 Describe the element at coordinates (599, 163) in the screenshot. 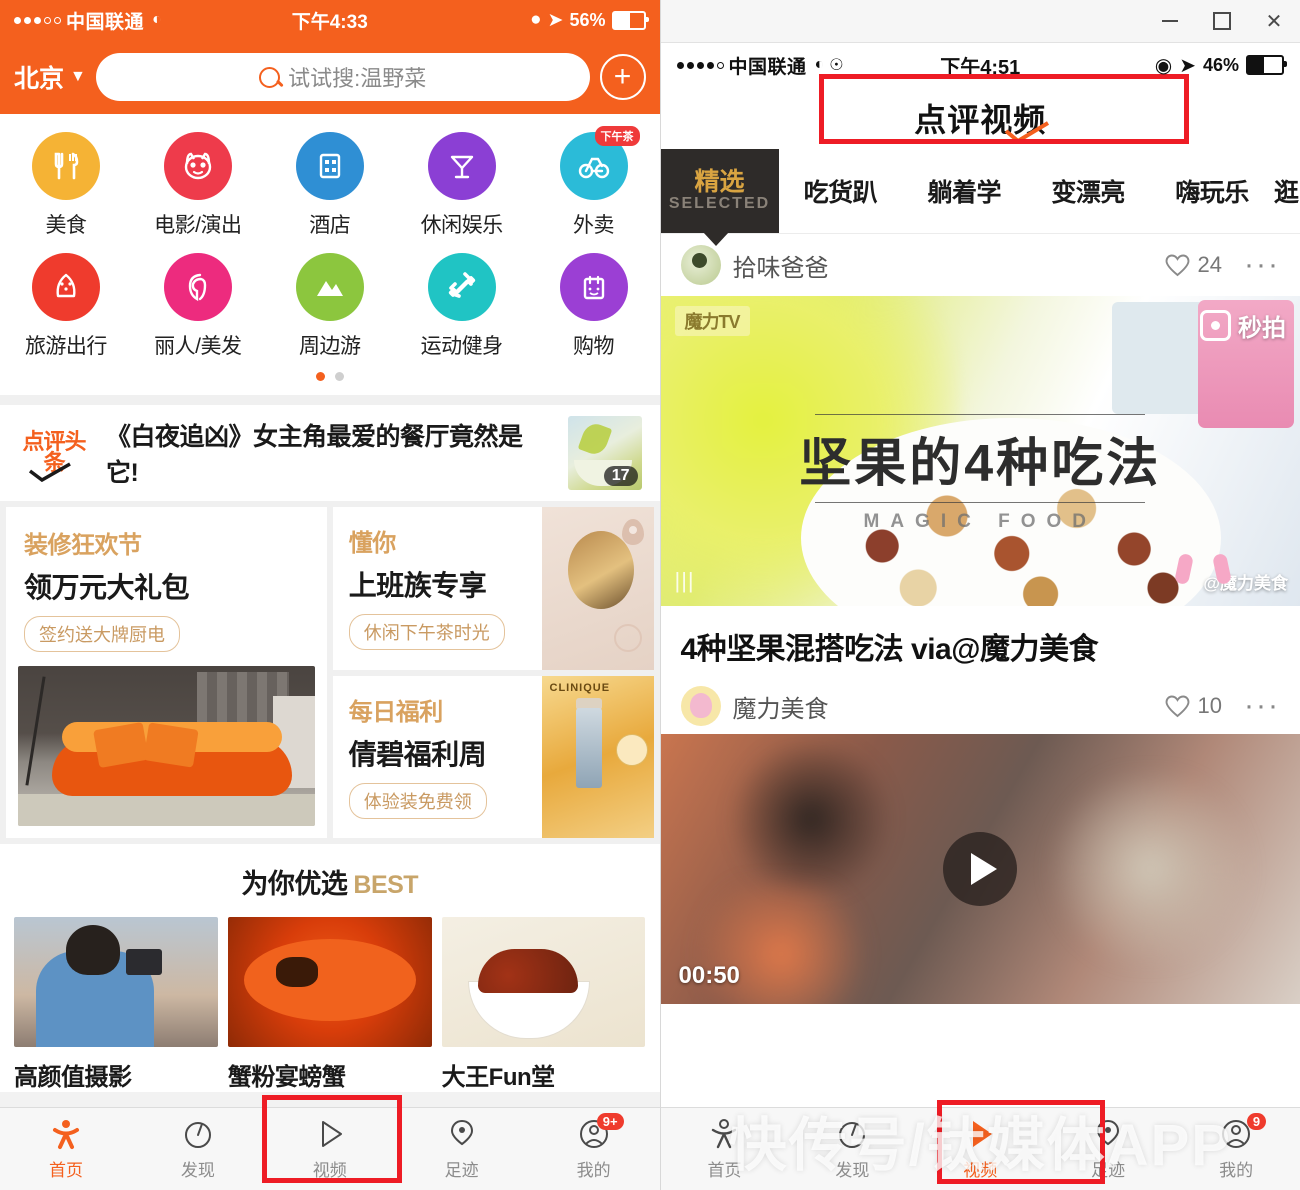

I see `scooter-icon: 下午茶` at that location.